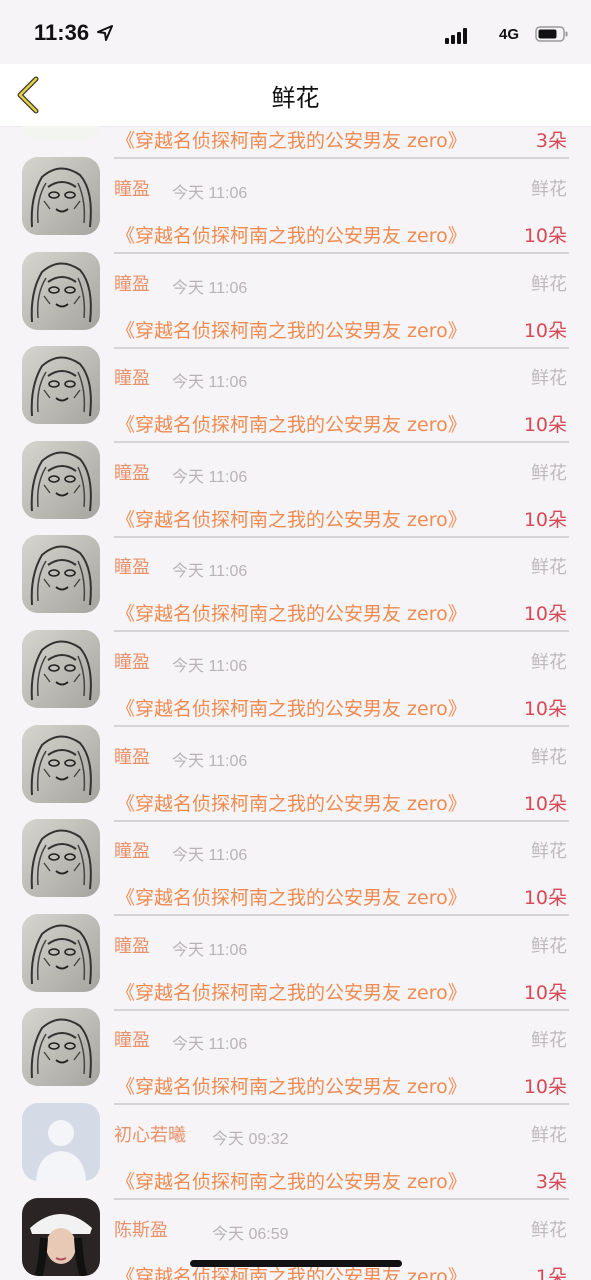 This screenshot has height=1280, width=591. What do you see at coordinates (141, 1229) in the screenshot?
I see `user-name: 陈斯盈` at bounding box center [141, 1229].